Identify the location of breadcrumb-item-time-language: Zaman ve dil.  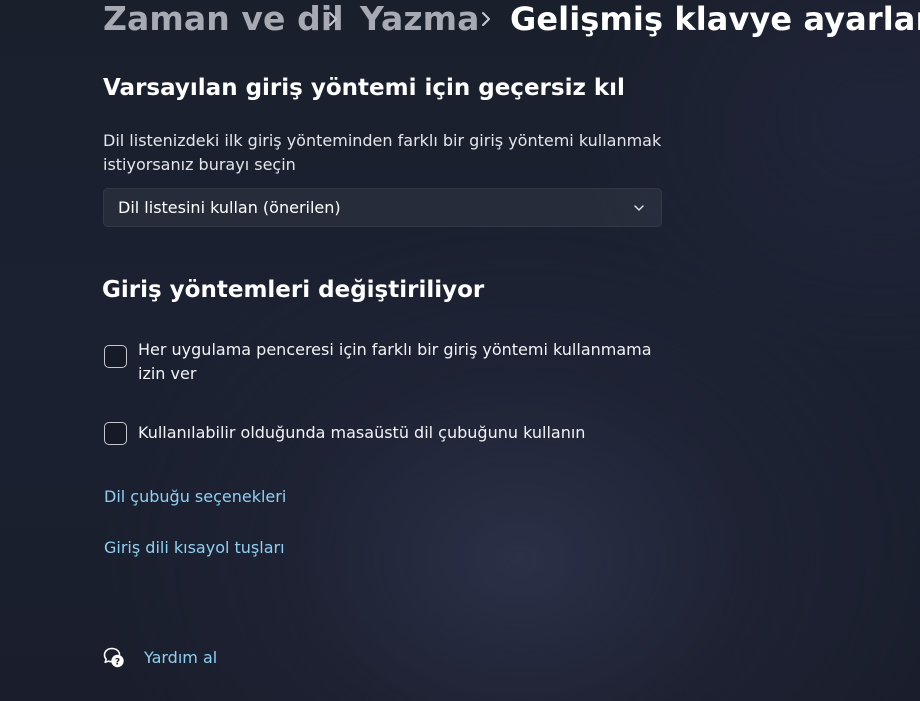
(223, 19).